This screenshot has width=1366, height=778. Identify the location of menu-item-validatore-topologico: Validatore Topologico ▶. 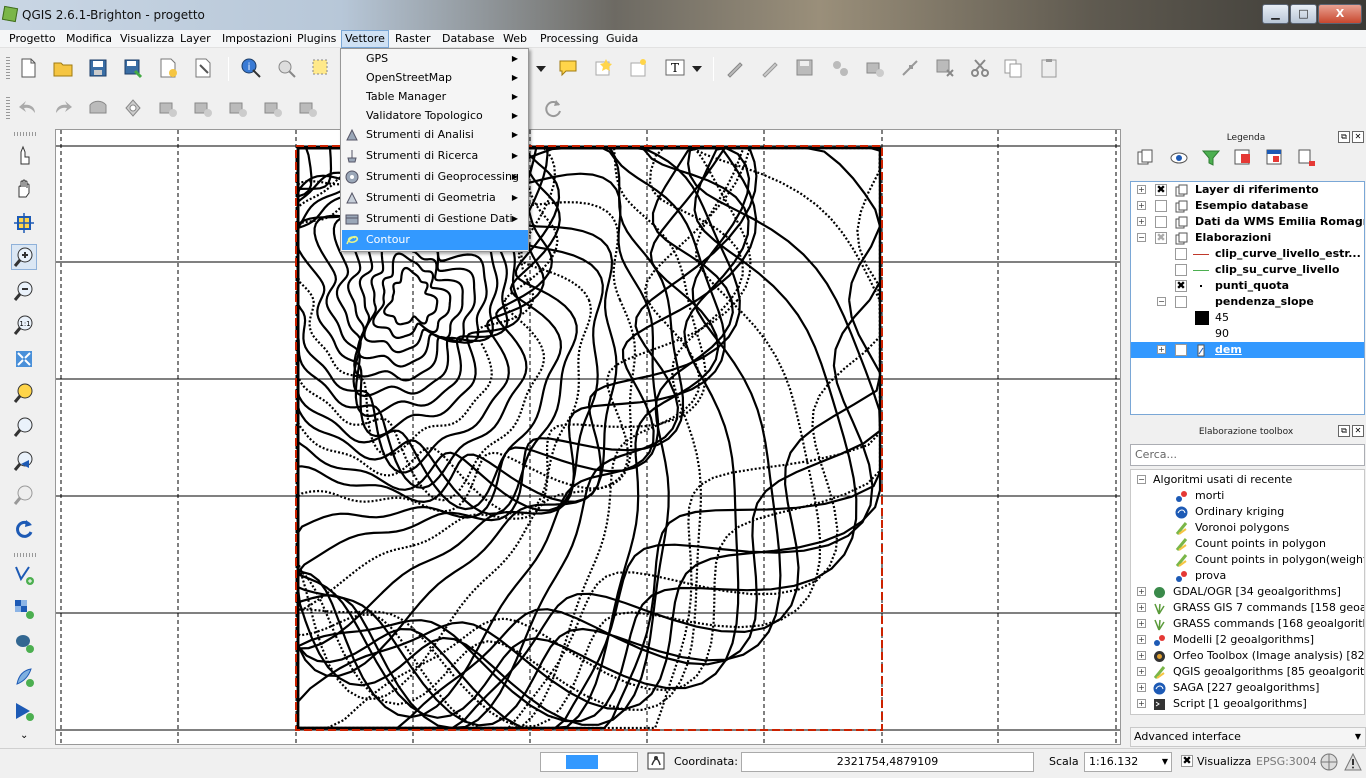
(435, 116).